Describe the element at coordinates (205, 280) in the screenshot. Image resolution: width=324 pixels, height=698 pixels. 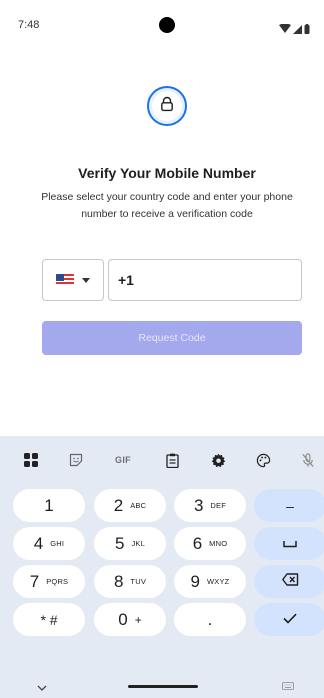
I see `phone-number-input` at that location.